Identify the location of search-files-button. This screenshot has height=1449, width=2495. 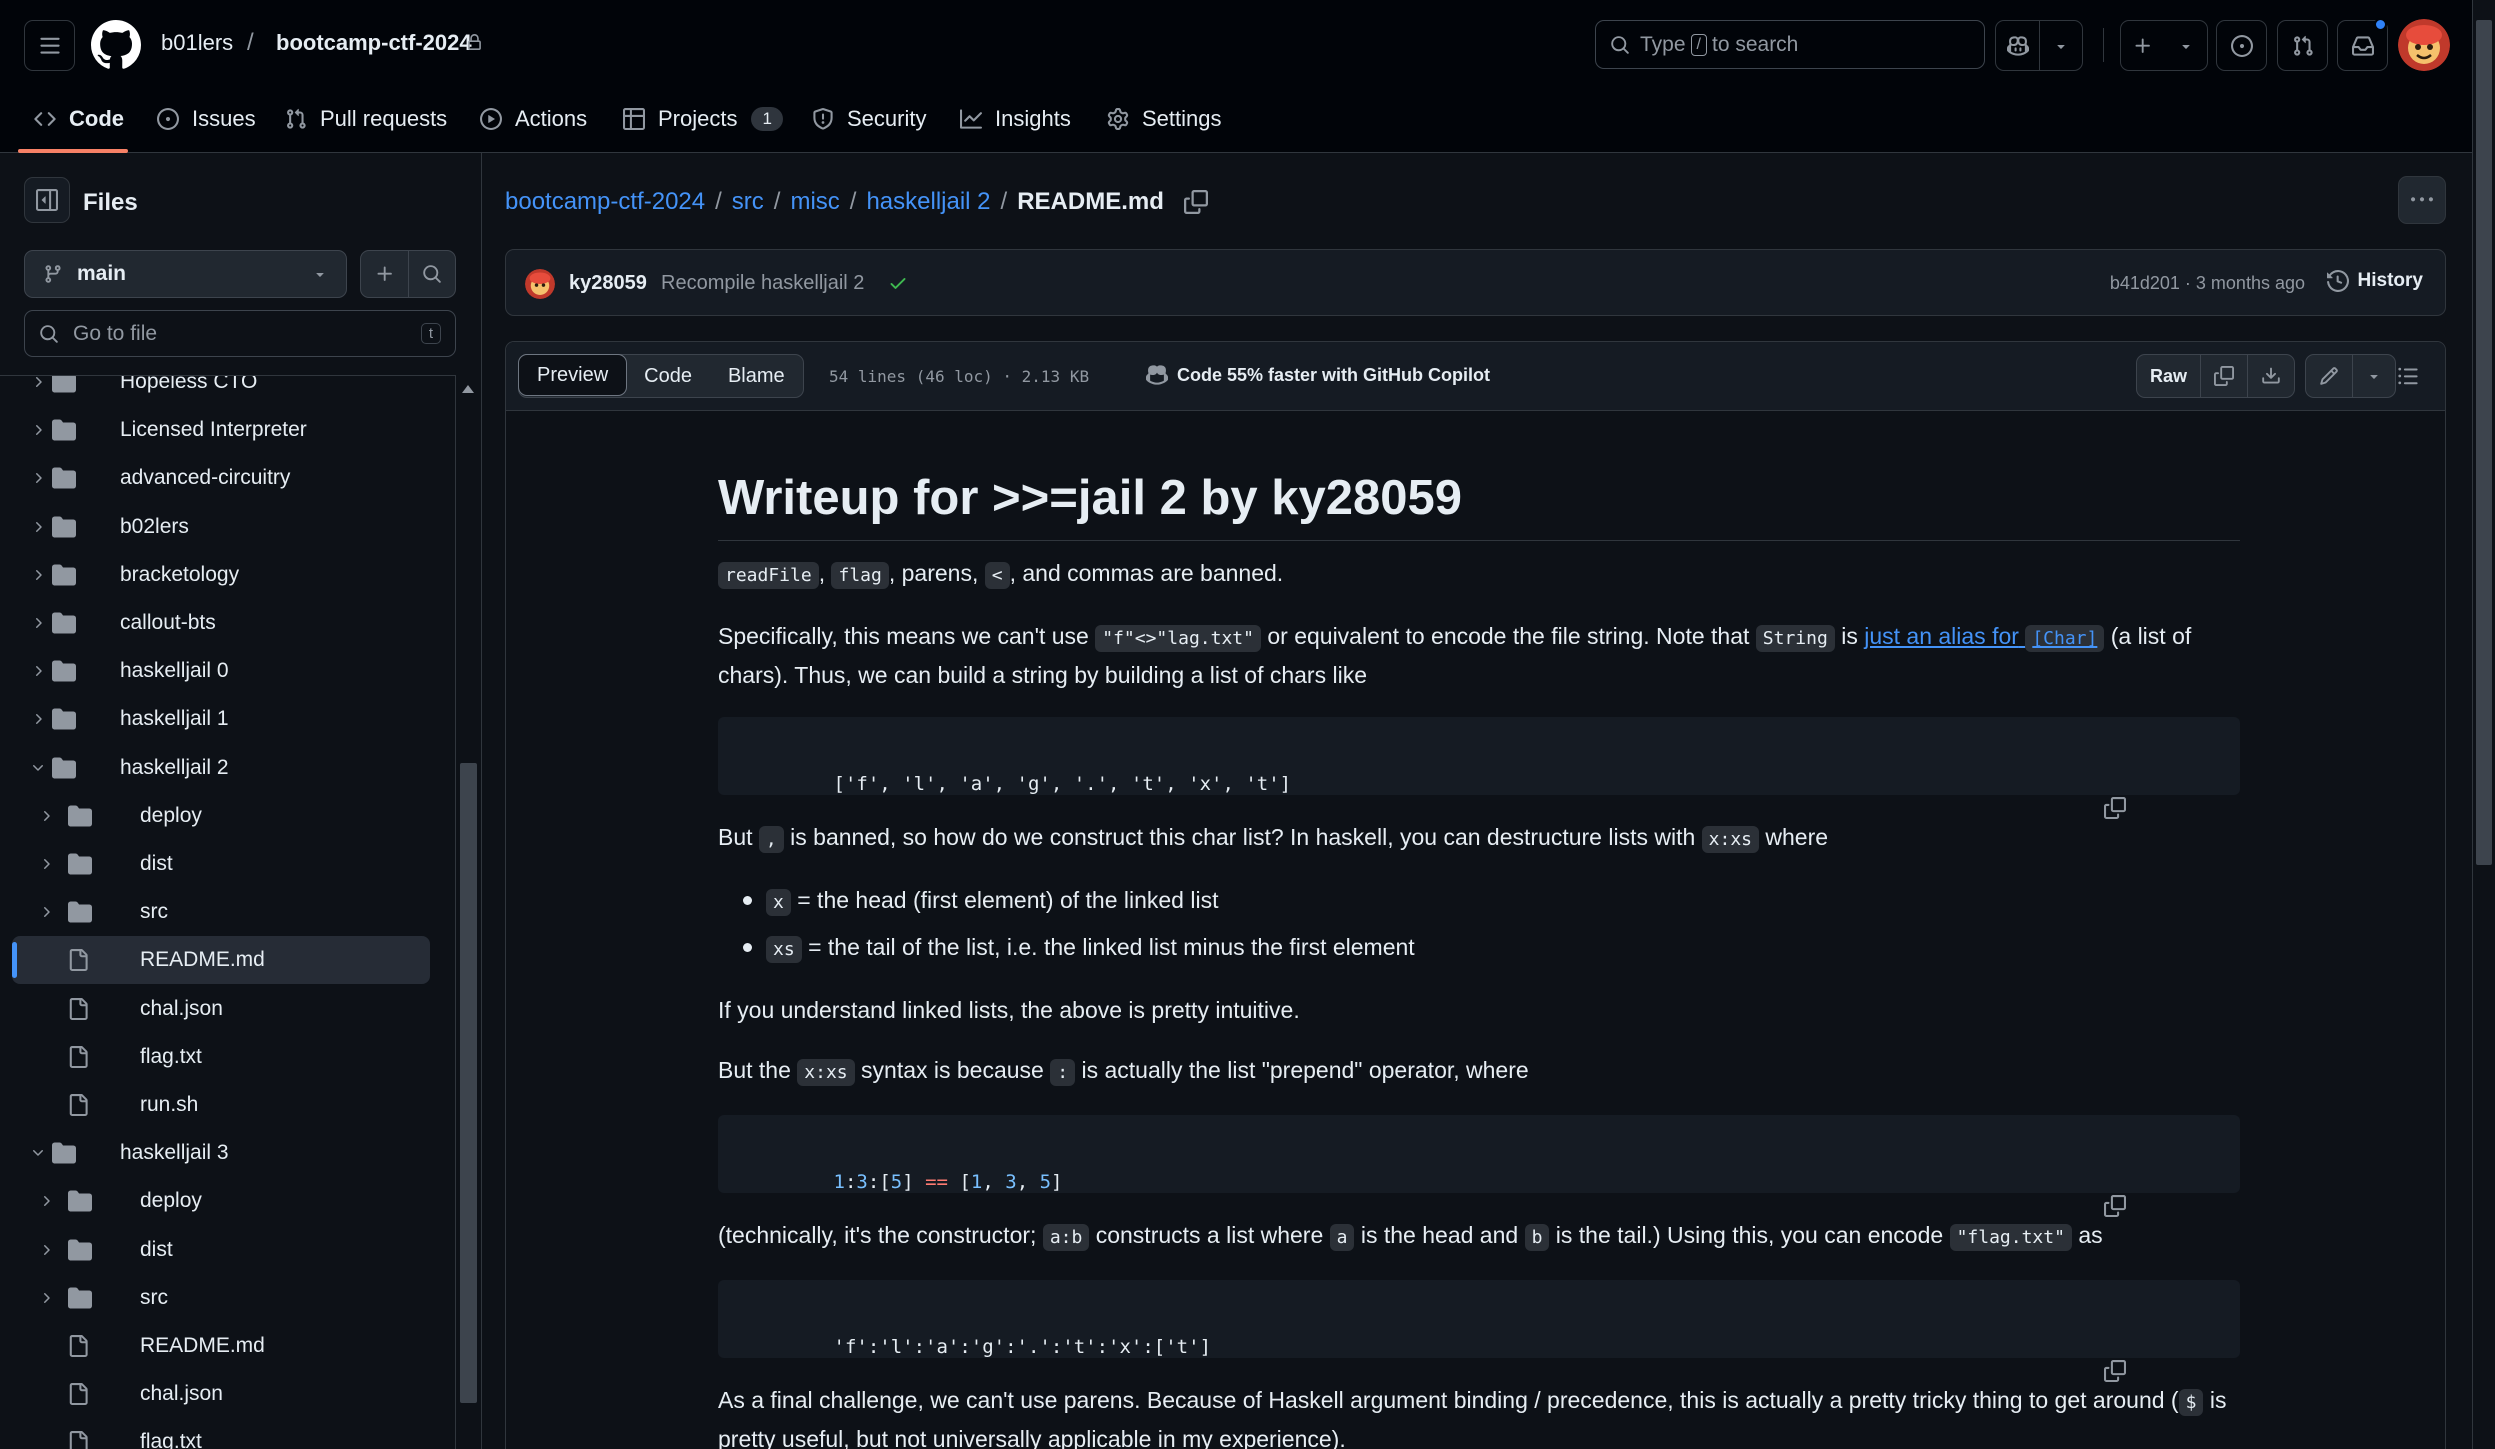
(431, 274).